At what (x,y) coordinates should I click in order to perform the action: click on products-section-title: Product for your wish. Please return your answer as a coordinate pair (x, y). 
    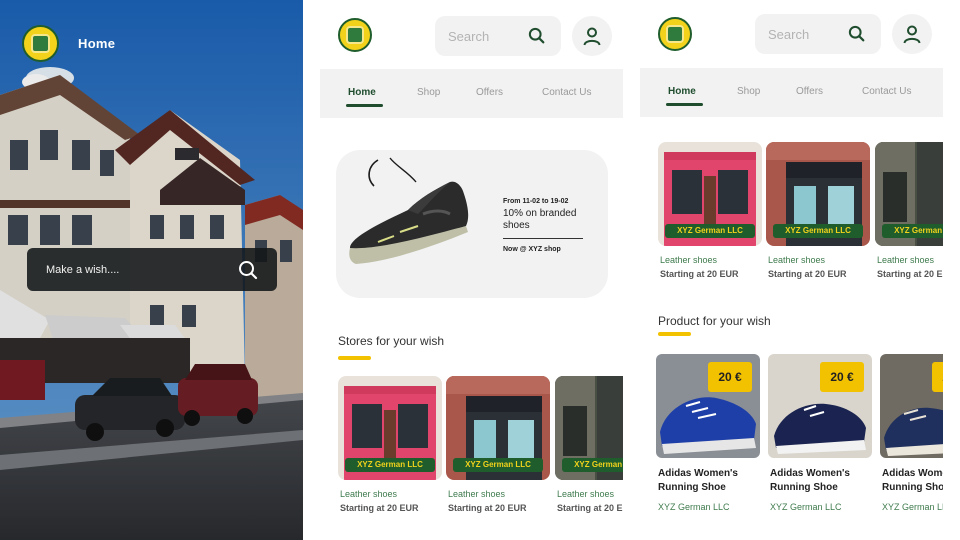
    Looking at the image, I should click on (714, 321).